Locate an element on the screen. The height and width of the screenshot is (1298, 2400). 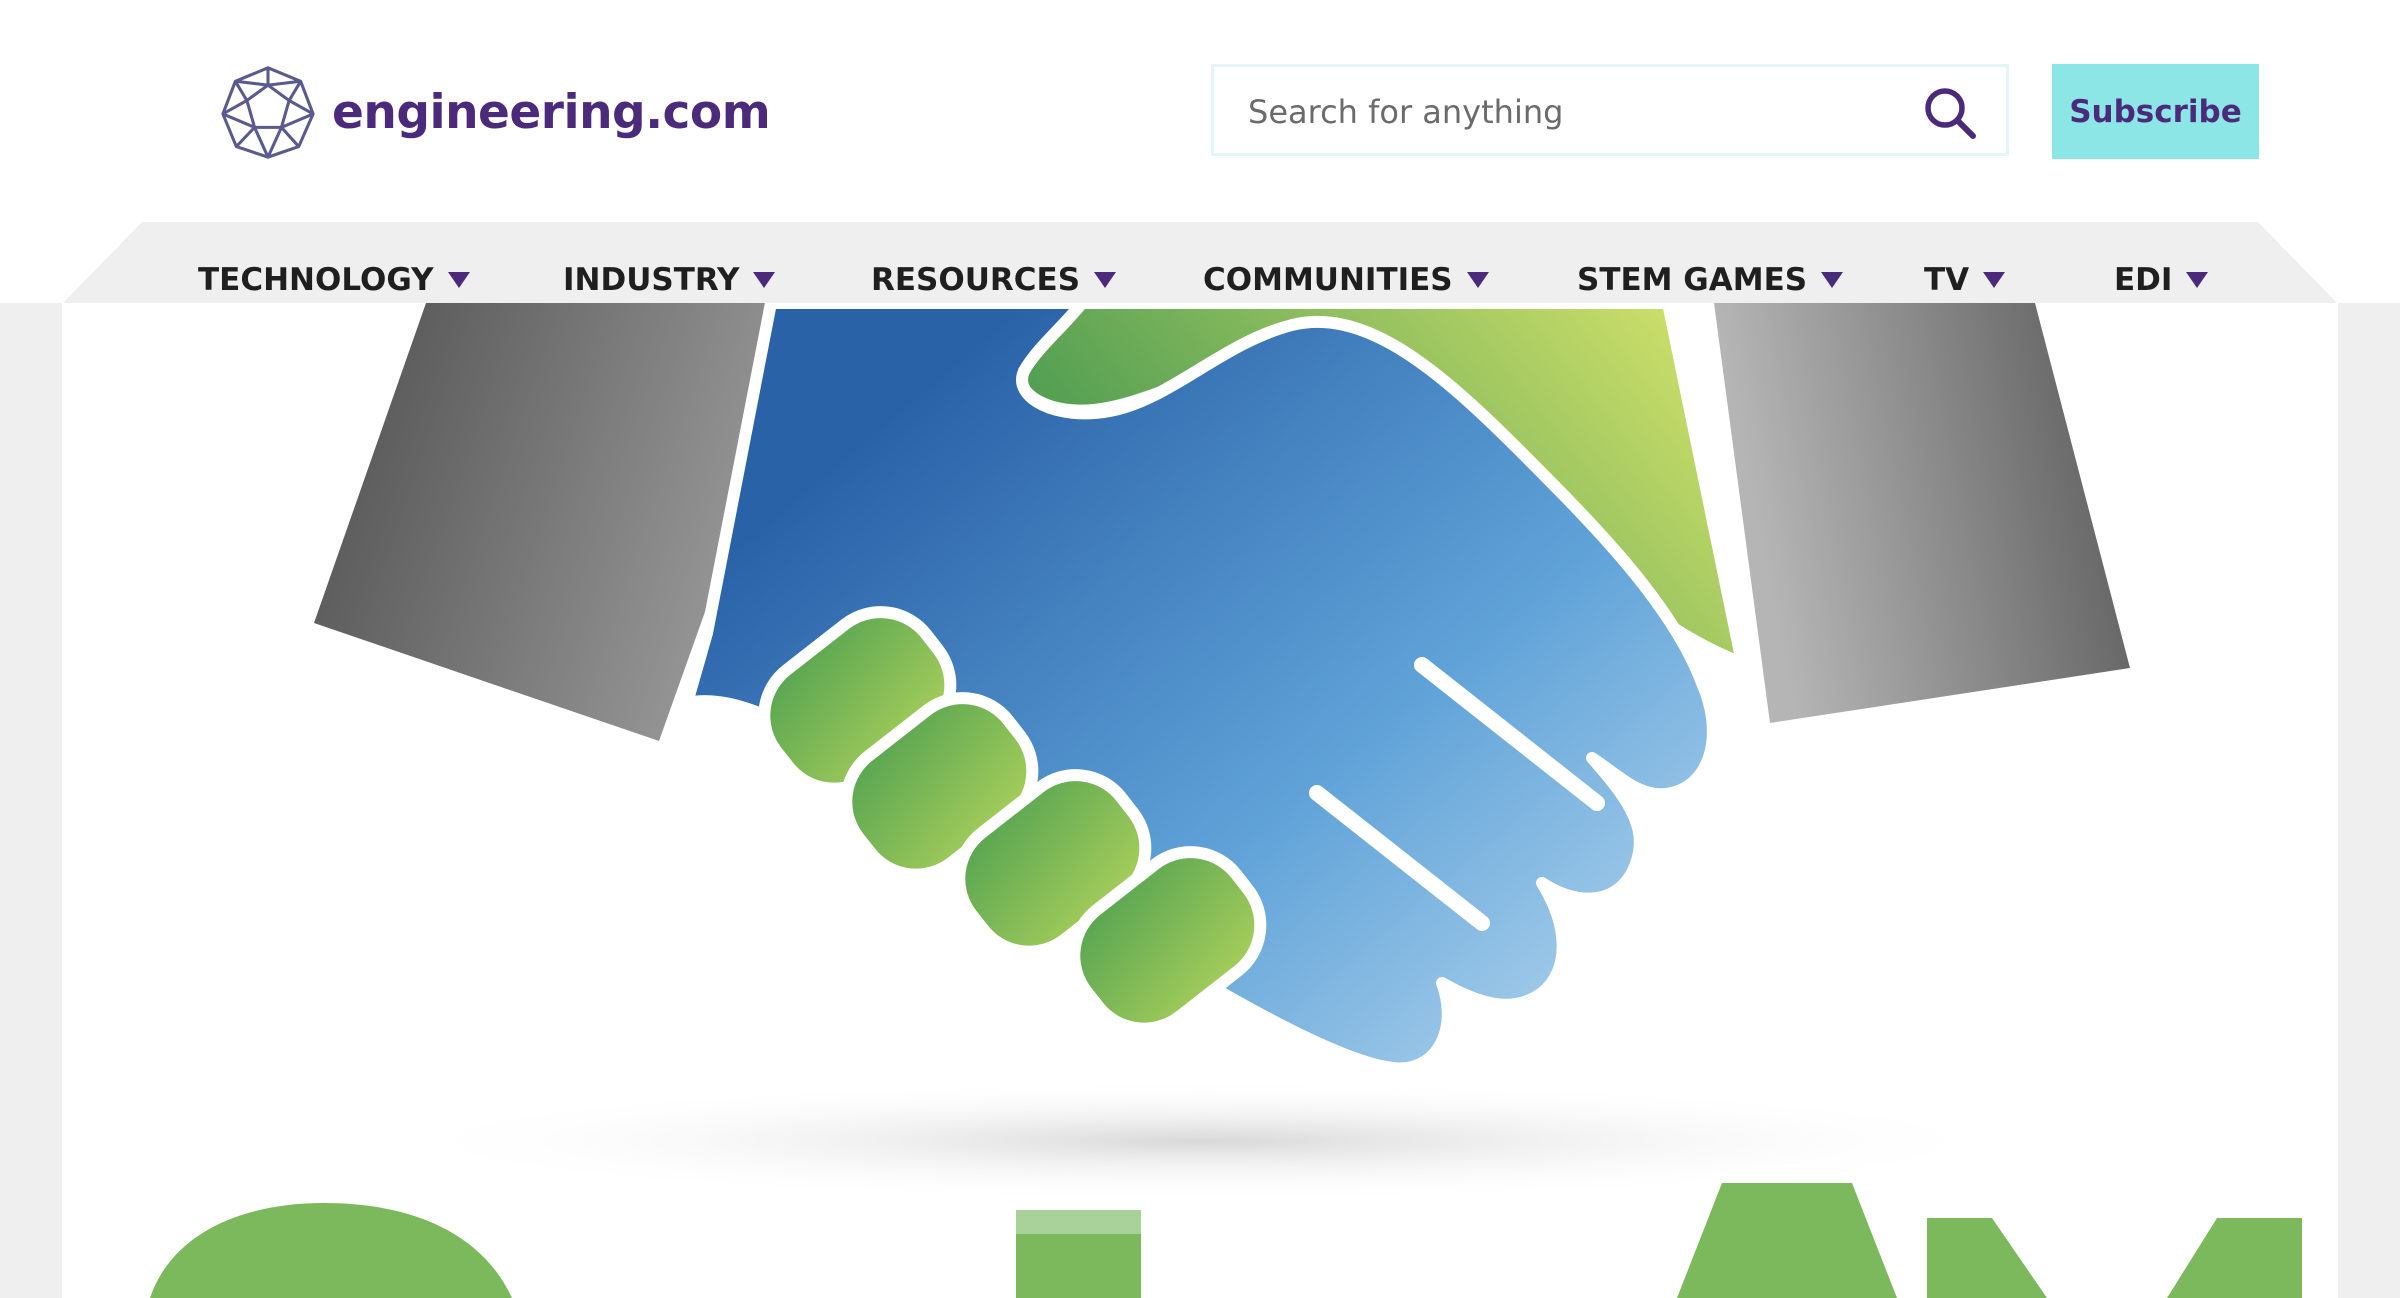
nav-item-label: INDUSTRY is located at coordinates (651, 280).